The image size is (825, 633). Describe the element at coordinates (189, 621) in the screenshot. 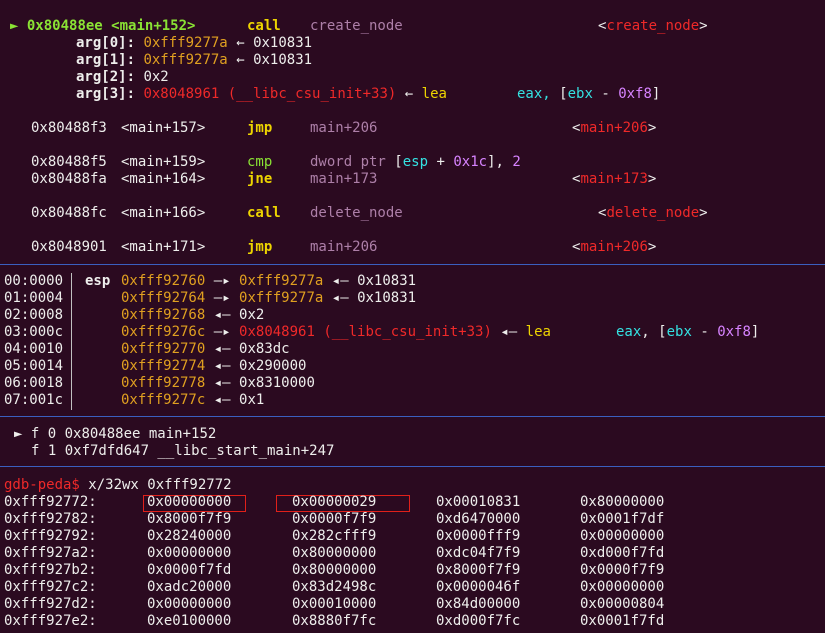

I see `dump-word: 0xe0100000` at that location.